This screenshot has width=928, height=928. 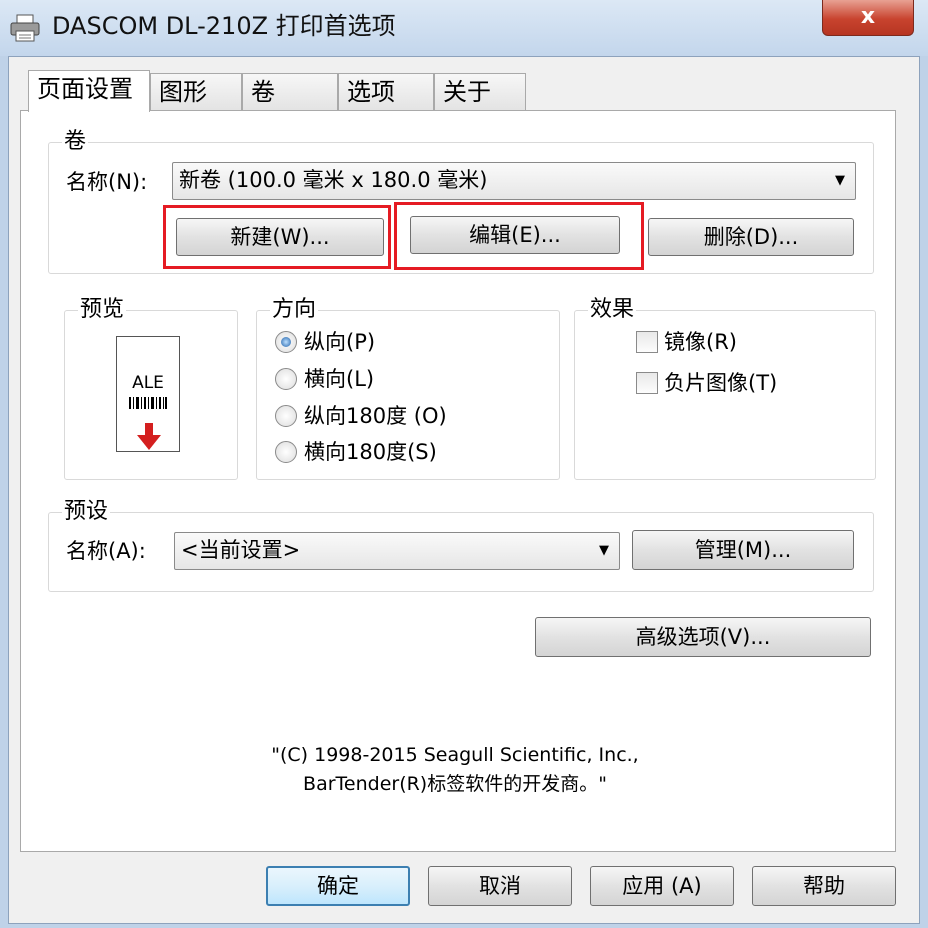 What do you see at coordinates (386, 92) in the screenshot?
I see `tab-options: 选项` at bounding box center [386, 92].